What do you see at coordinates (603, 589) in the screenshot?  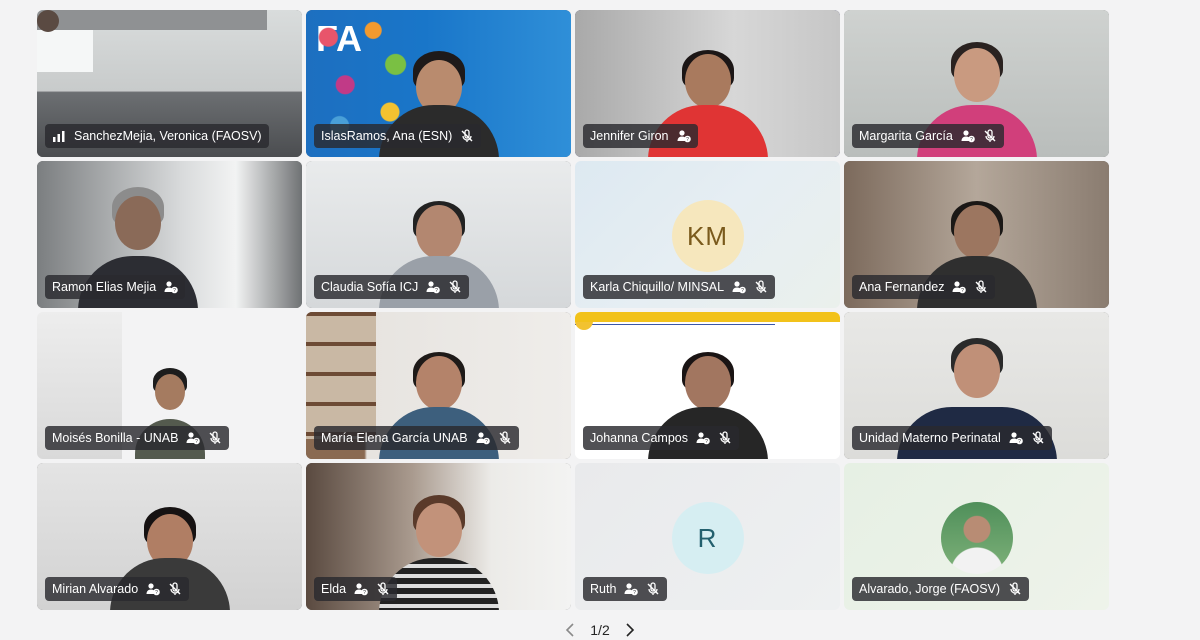 I see `participant-name: Ruth` at bounding box center [603, 589].